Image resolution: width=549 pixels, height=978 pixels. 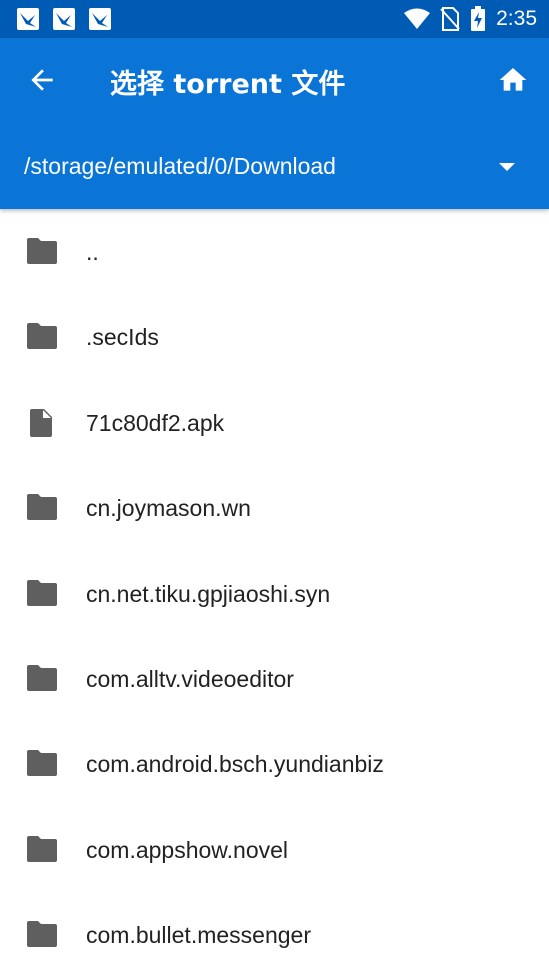 I want to click on list-item: com.appshow.novel, so click(x=274, y=849).